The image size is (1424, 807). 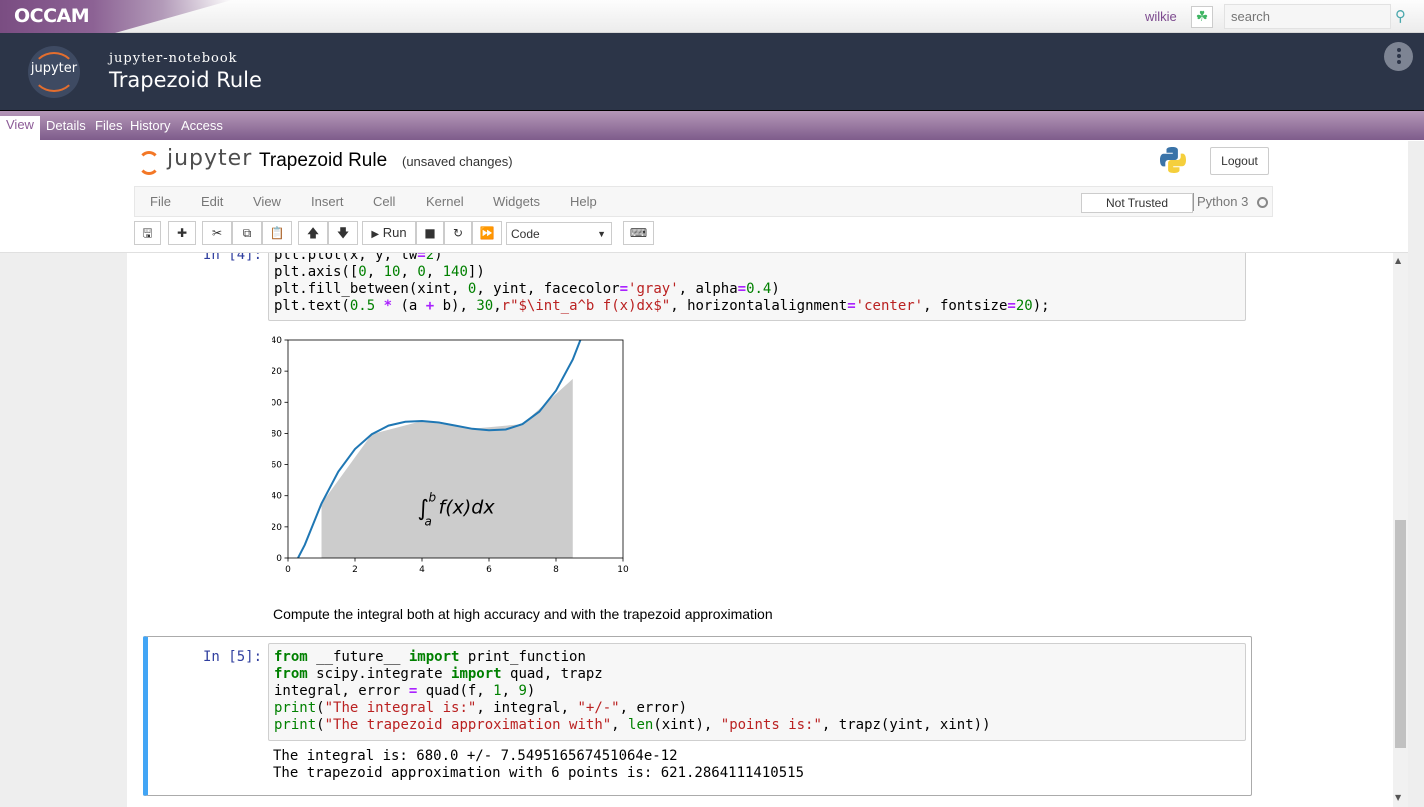 I want to click on interrupt-button: ■, so click(x=430, y=233).